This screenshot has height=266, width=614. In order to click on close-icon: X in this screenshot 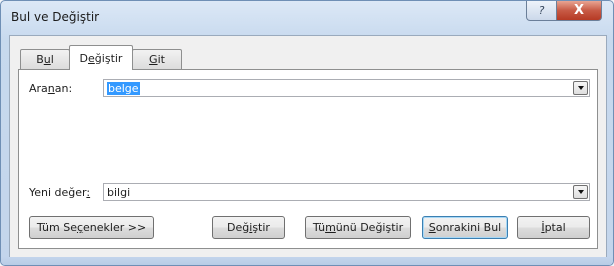, I will do `click(579, 10)`.